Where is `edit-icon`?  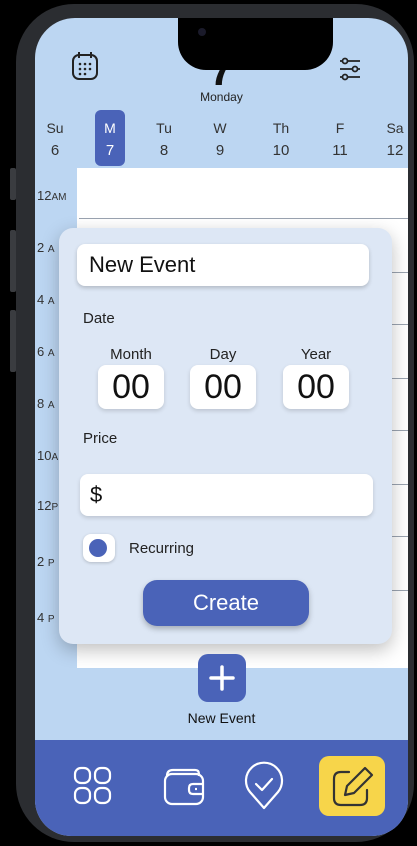 edit-icon is located at coordinates (353, 786).